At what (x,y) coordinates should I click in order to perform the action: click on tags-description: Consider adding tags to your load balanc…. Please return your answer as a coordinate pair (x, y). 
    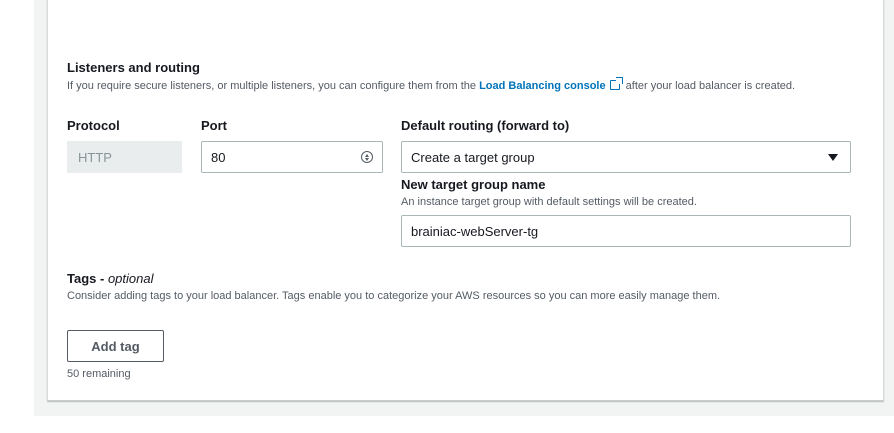
    Looking at the image, I should click on (394, 296).